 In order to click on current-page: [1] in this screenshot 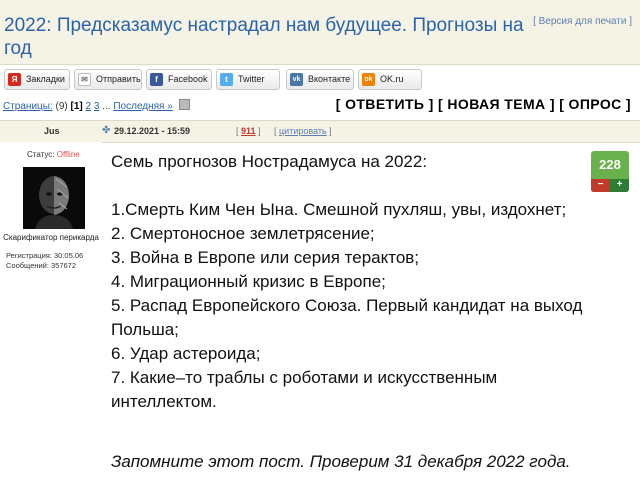, I will do `click(76, 106)`.